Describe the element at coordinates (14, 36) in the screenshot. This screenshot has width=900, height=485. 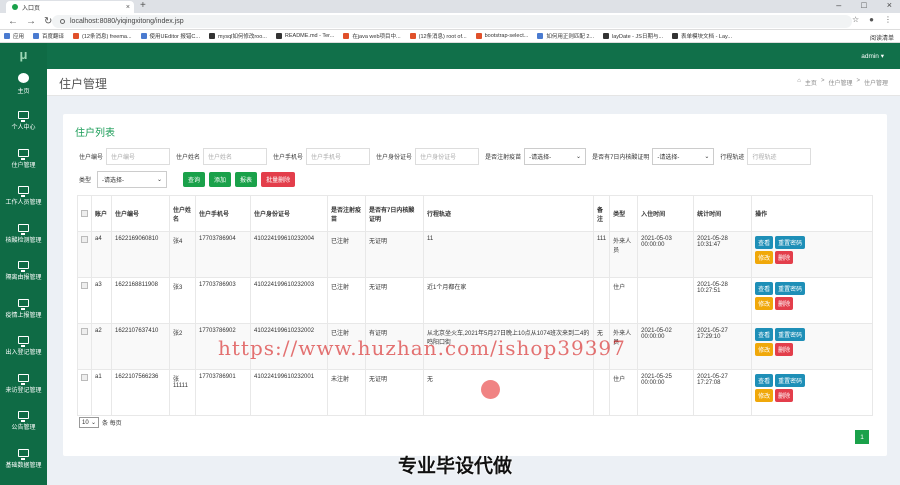
I see `bookmark-item: 应用` at that location.